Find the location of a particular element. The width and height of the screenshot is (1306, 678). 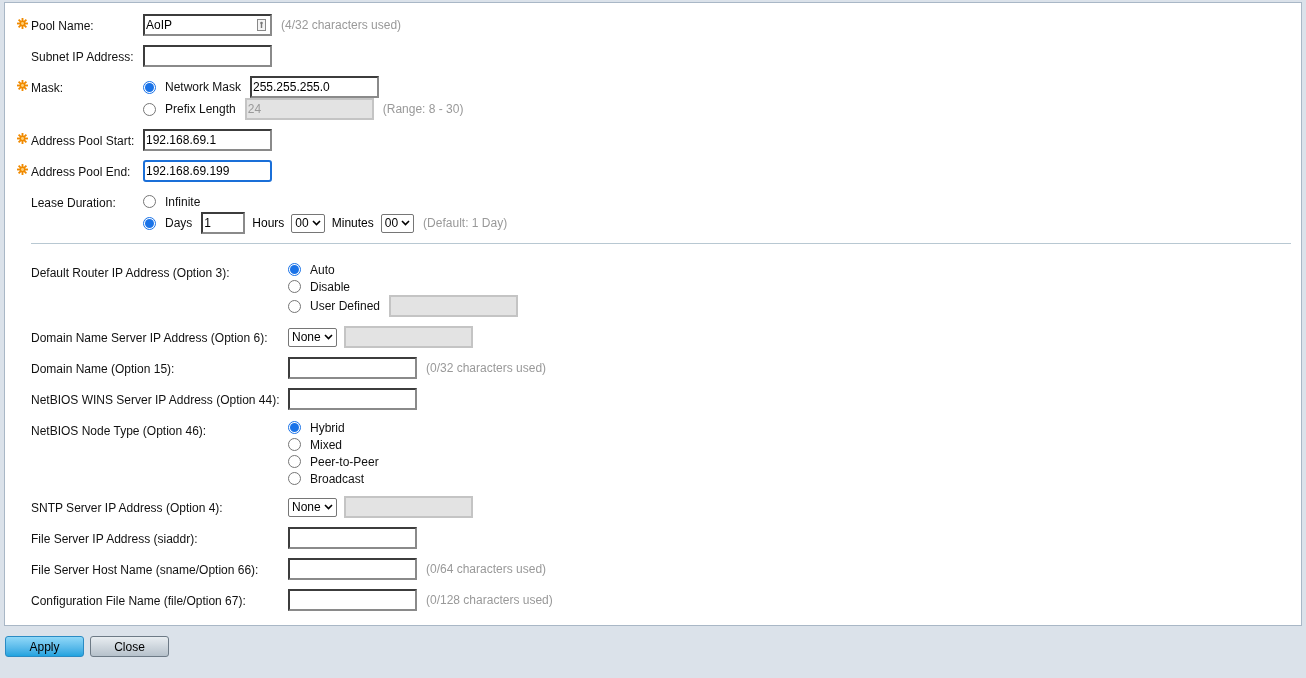

hint-text: (0/128 characters used) is located at coordinates (489, 600).